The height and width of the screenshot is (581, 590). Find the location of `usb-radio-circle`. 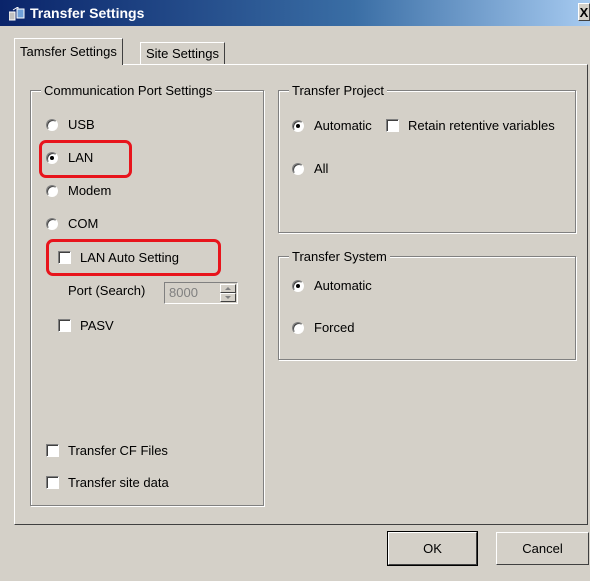

usb-radio-circle is located at coordinates (52, 125).